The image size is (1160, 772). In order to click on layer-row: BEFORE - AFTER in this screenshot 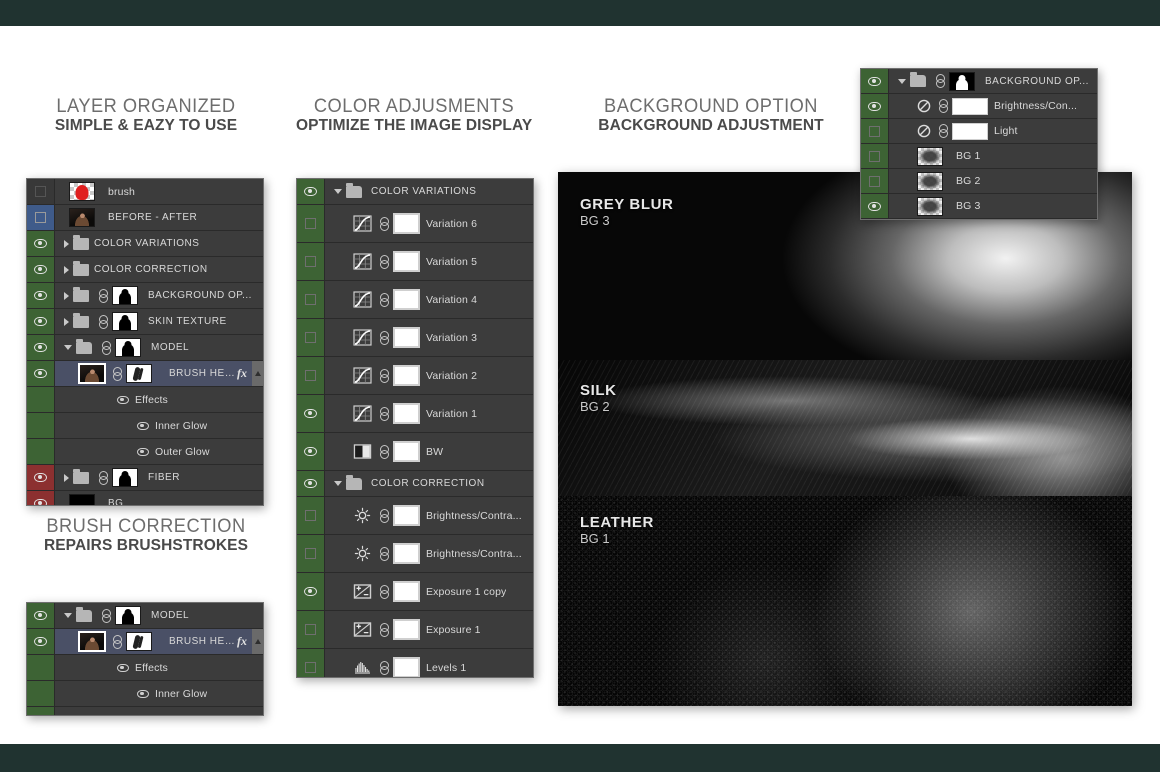, I will do `click(145, 218)`.